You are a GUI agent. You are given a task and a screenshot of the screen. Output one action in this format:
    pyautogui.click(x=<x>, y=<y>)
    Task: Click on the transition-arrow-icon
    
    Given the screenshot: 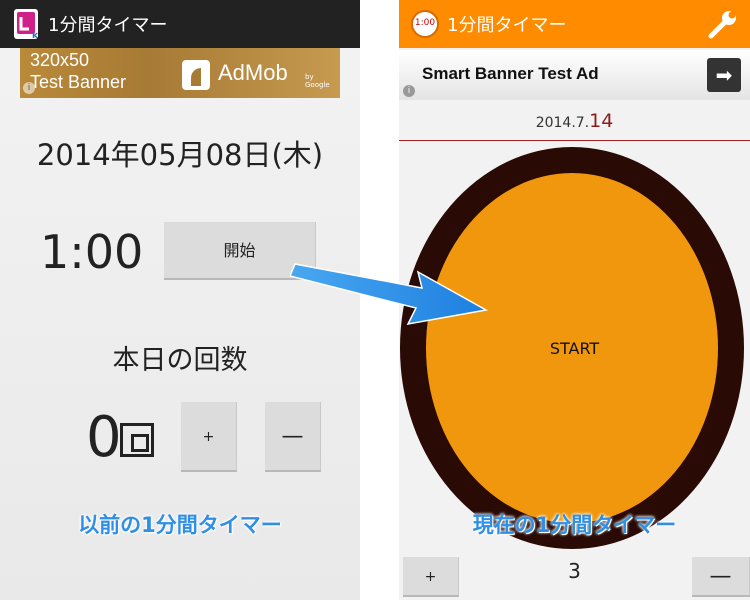 What is the action you would take?
    pyautogui.click(x=389, y=294)
    